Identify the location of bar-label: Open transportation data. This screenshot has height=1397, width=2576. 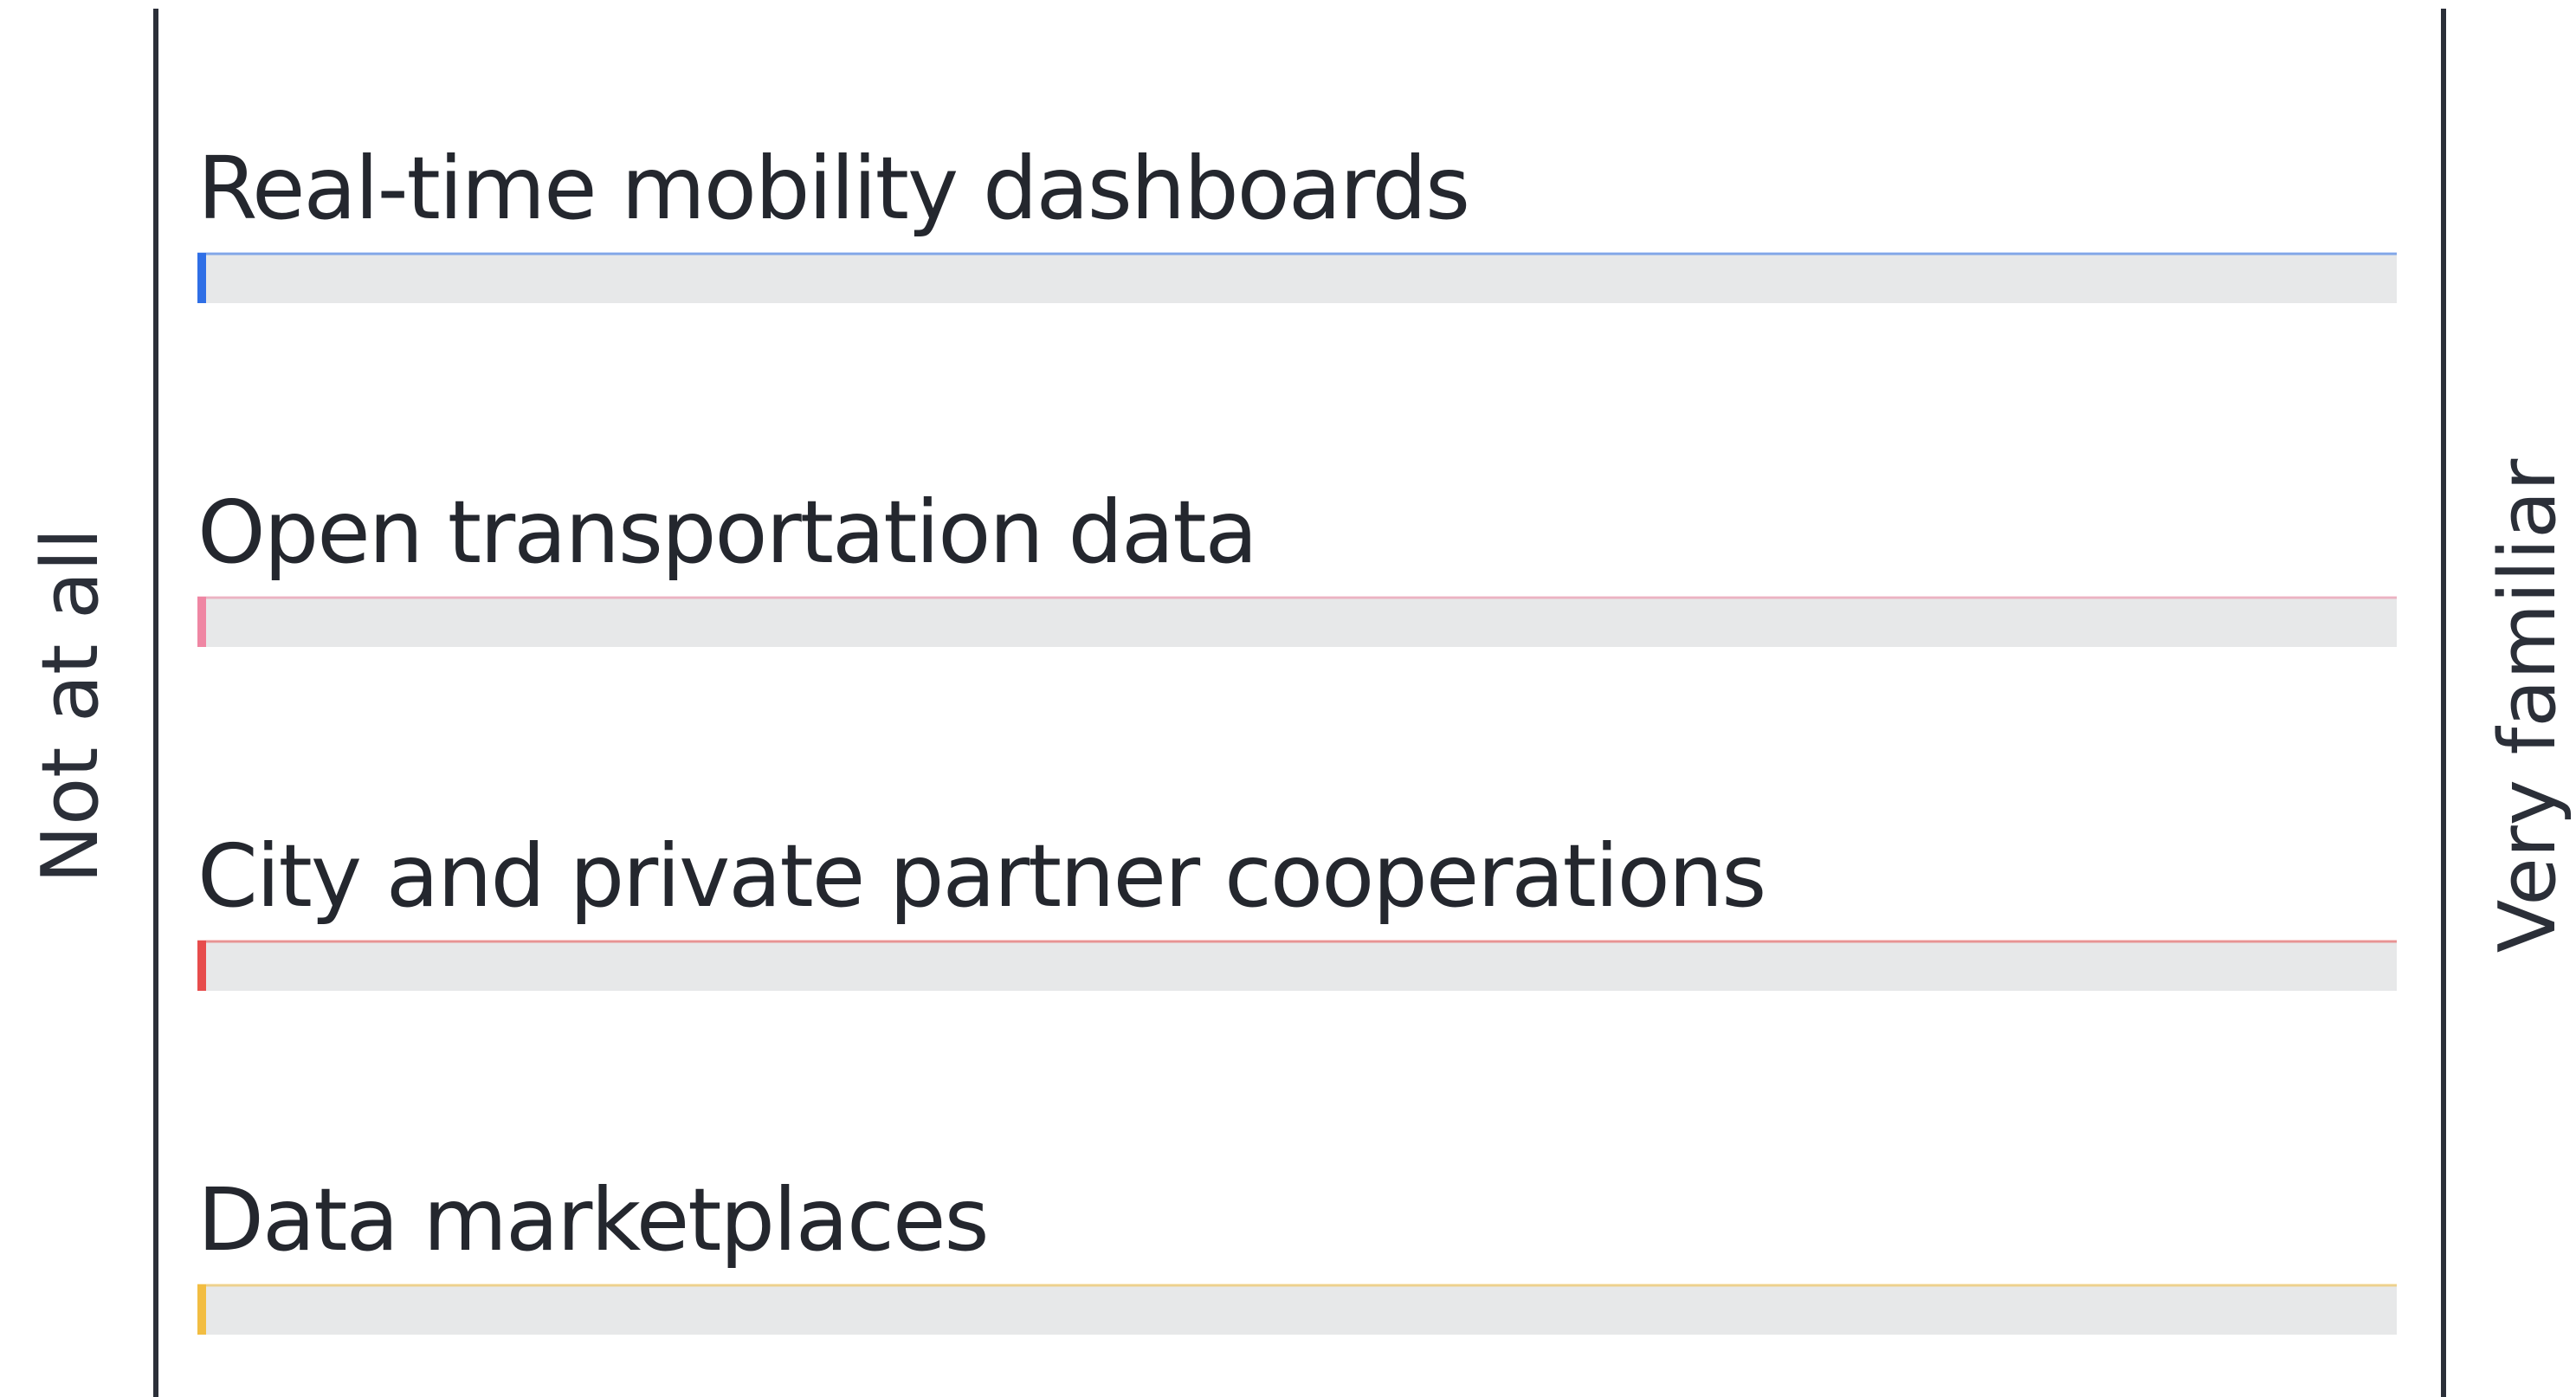
(726, 532).